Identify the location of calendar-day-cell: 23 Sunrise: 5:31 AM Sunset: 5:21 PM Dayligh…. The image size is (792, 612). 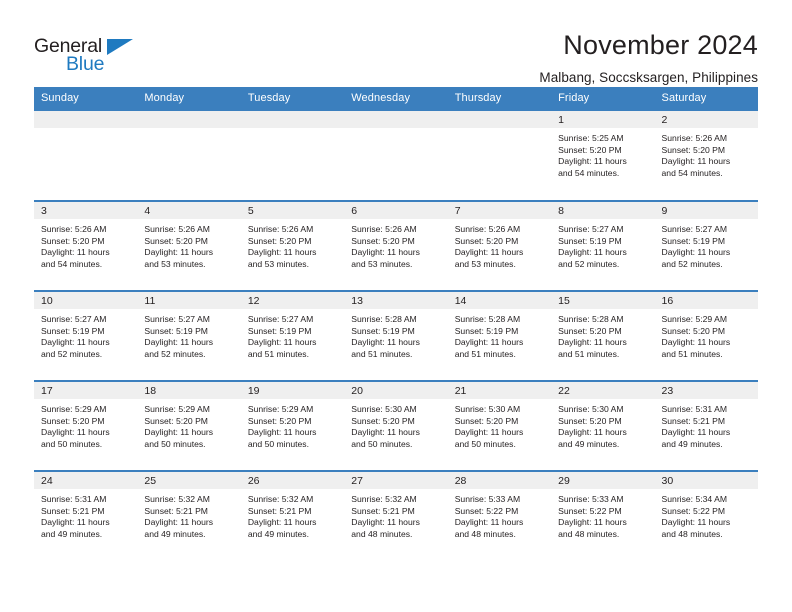
(706, 425).